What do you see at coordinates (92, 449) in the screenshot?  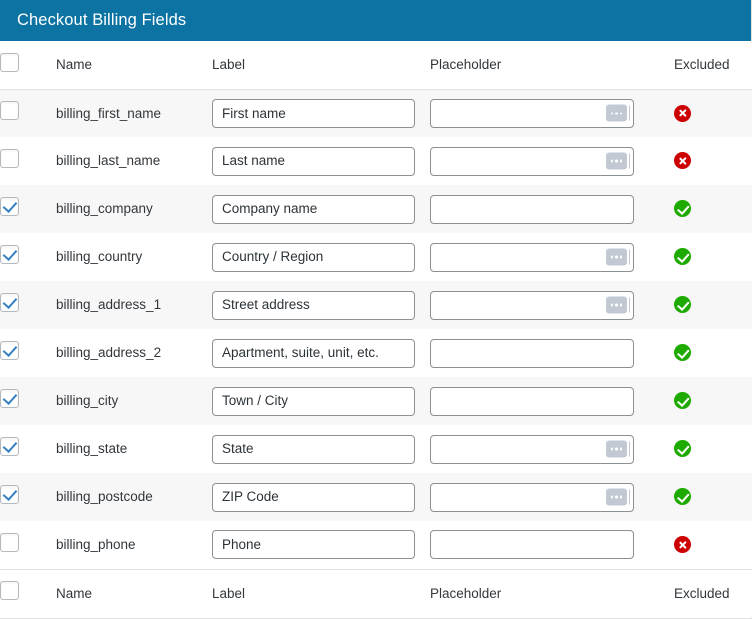 I see `field-name: billing_state` at bounding box center [92, 449].